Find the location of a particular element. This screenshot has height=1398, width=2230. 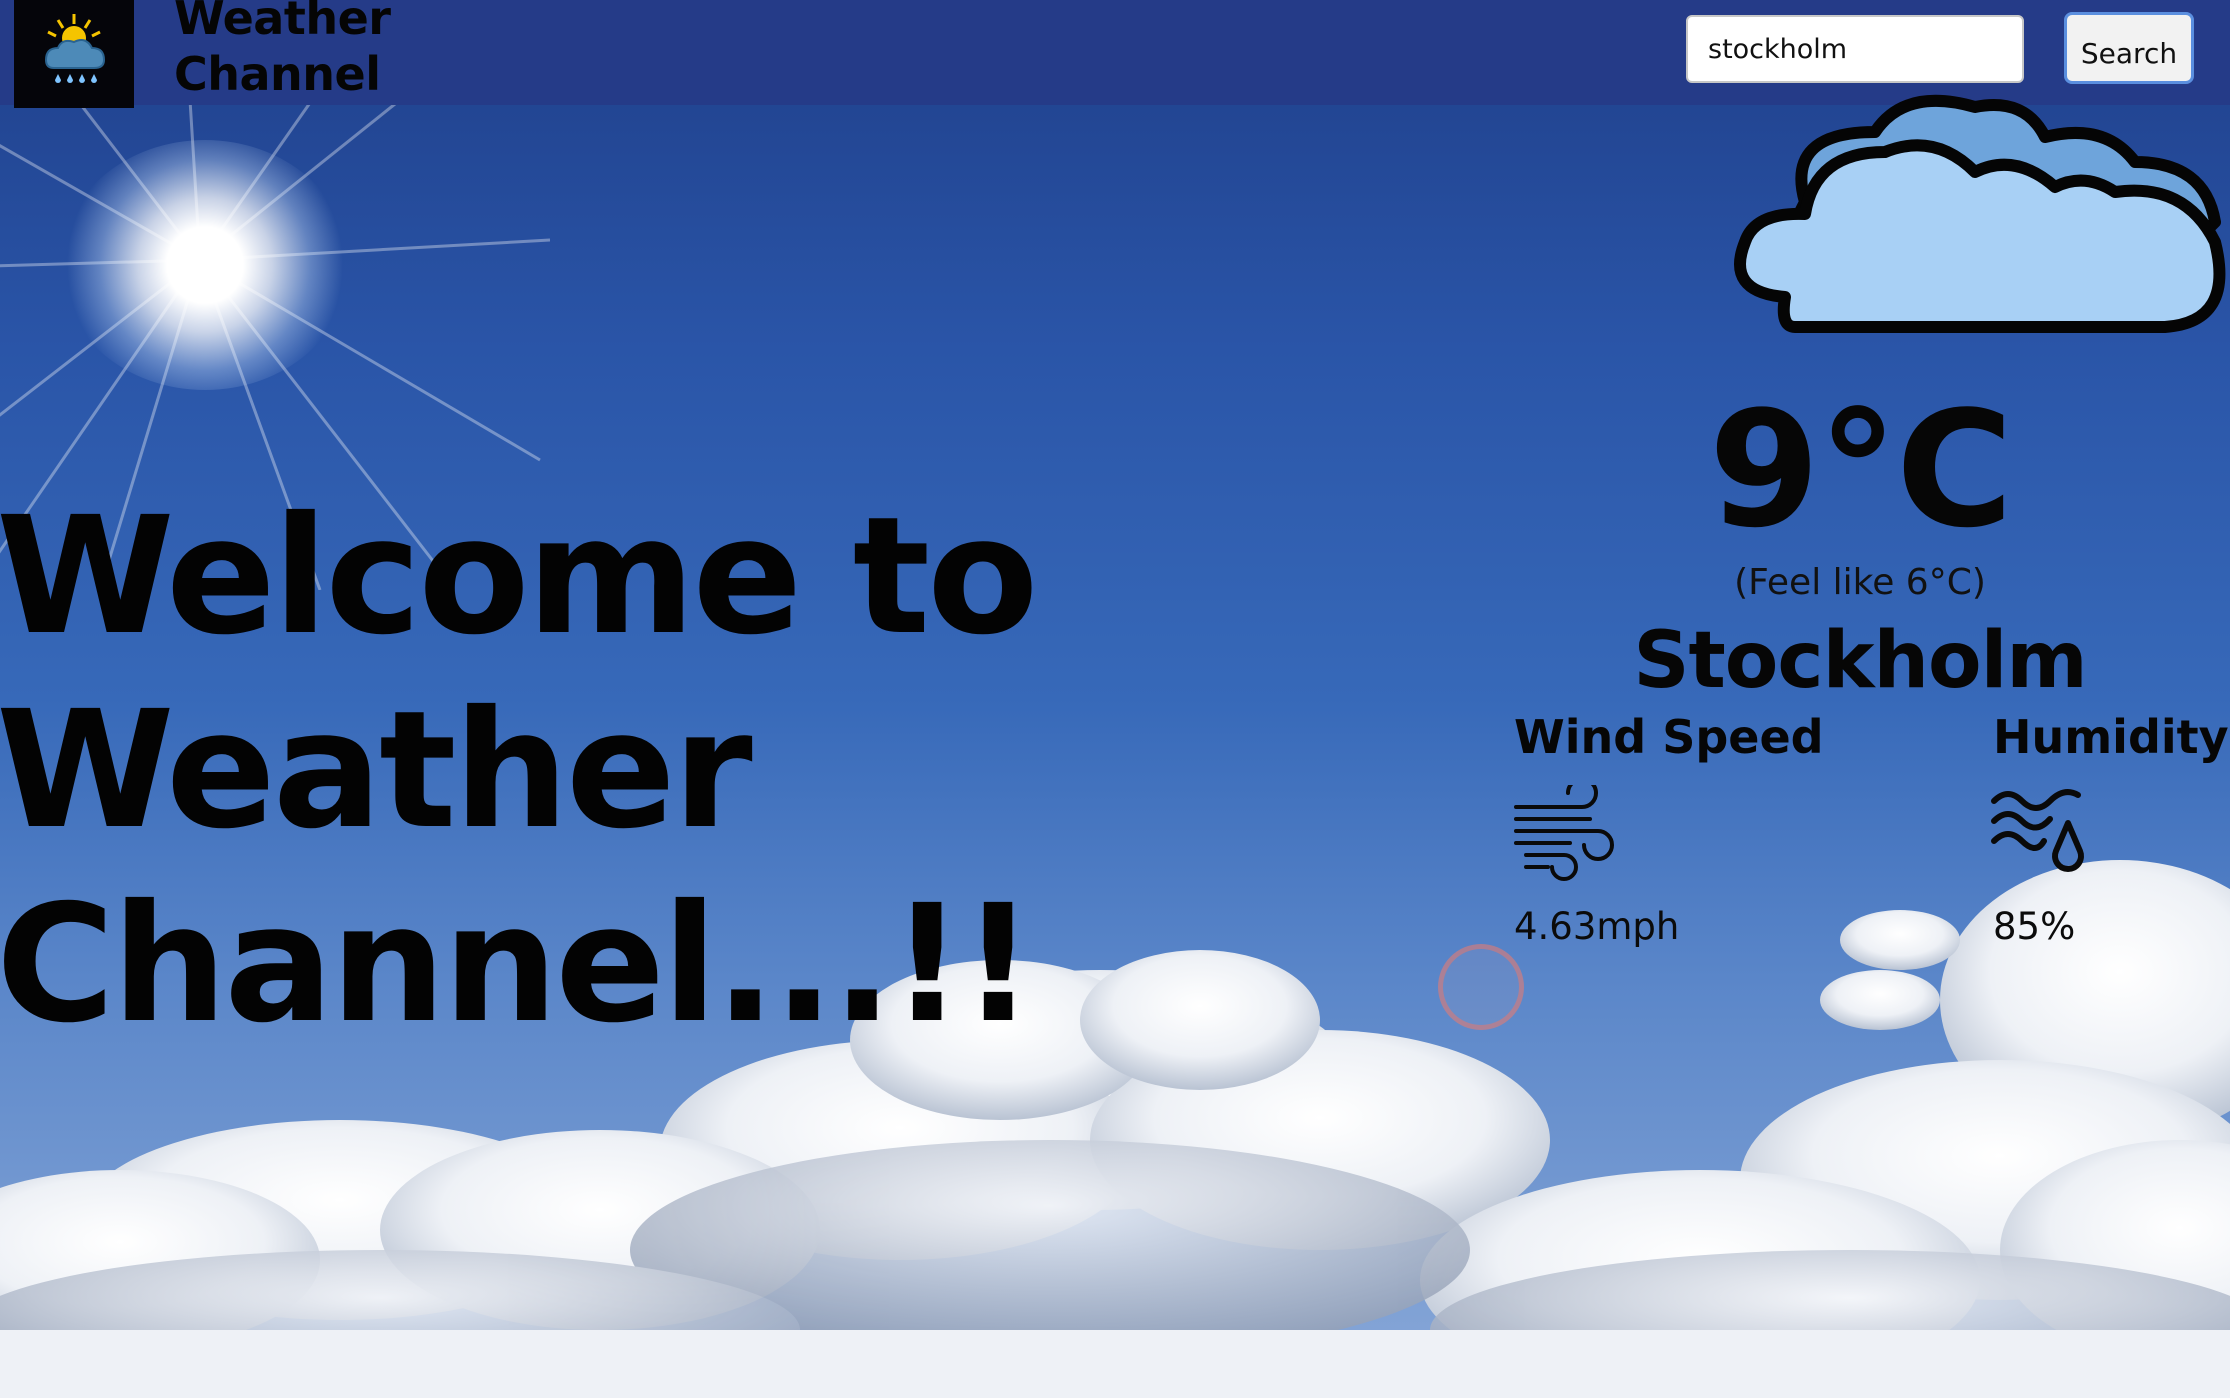

logo is located at coordinates (74, 54).